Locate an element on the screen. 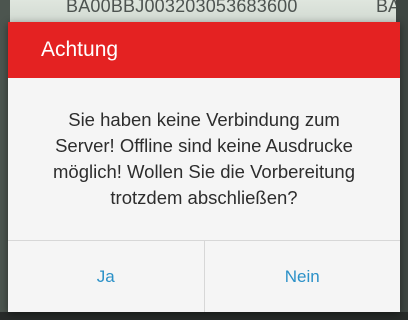 The width and height of the screenshot is (408, 320). background-id-text: BA00BBJ003203053683600 is located at coordinates (182, 8).